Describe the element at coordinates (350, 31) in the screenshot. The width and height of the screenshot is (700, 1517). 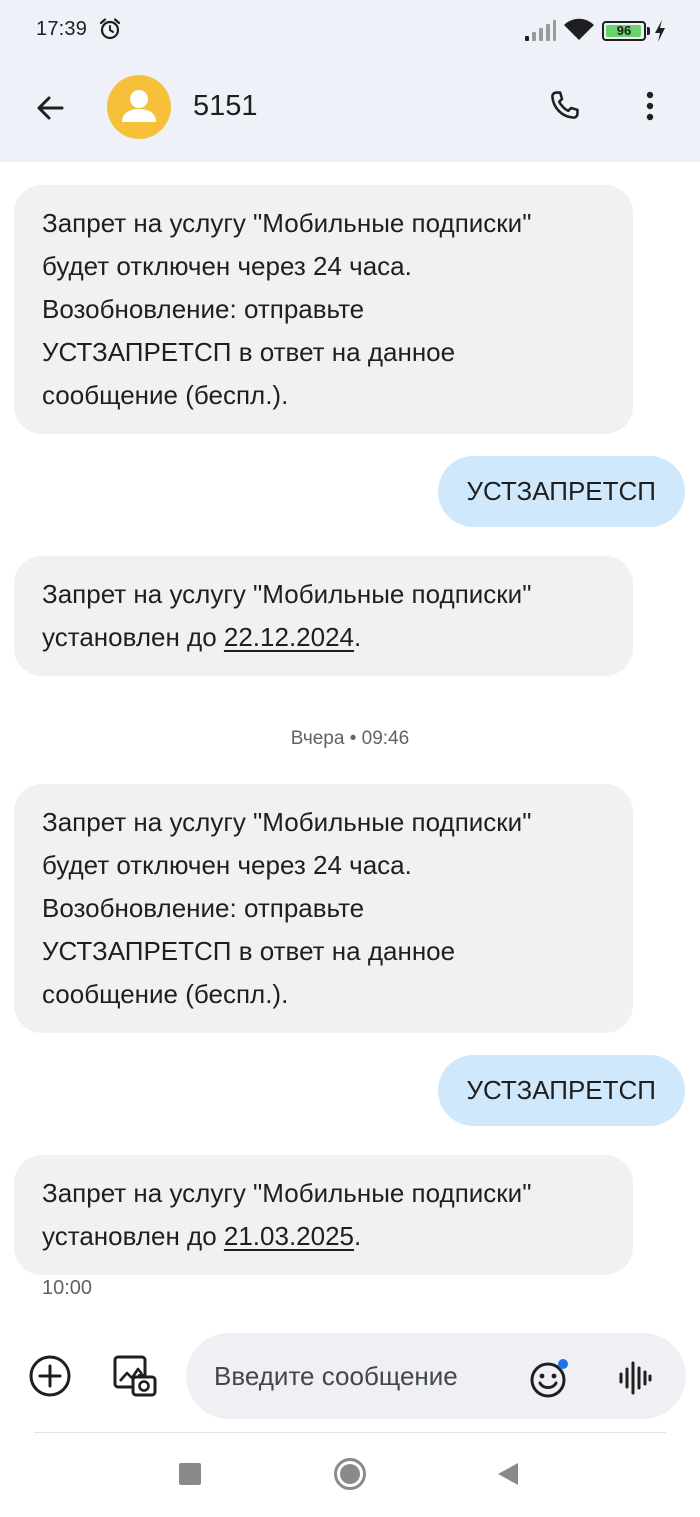
I see `status-bar: 17:39 96` at that location.